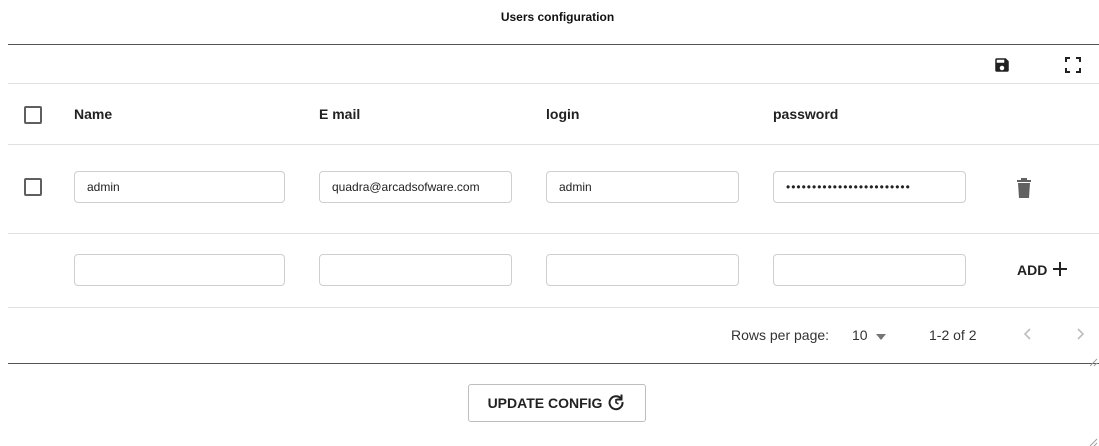  What do you see at coordinates (557, 17) in the screenshot?
I see `page-title: Users configuration` at bounding box center [557, 17].